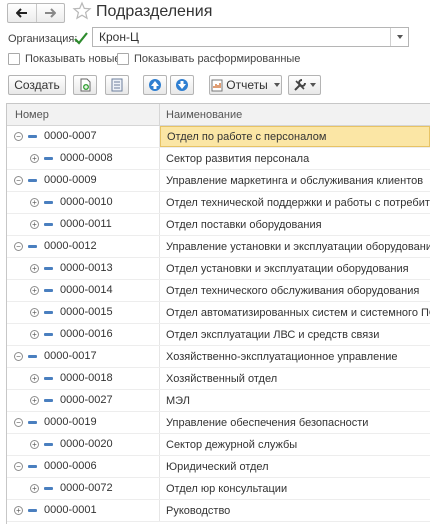  I want to click on checkmark-icon, so click(81, 38).